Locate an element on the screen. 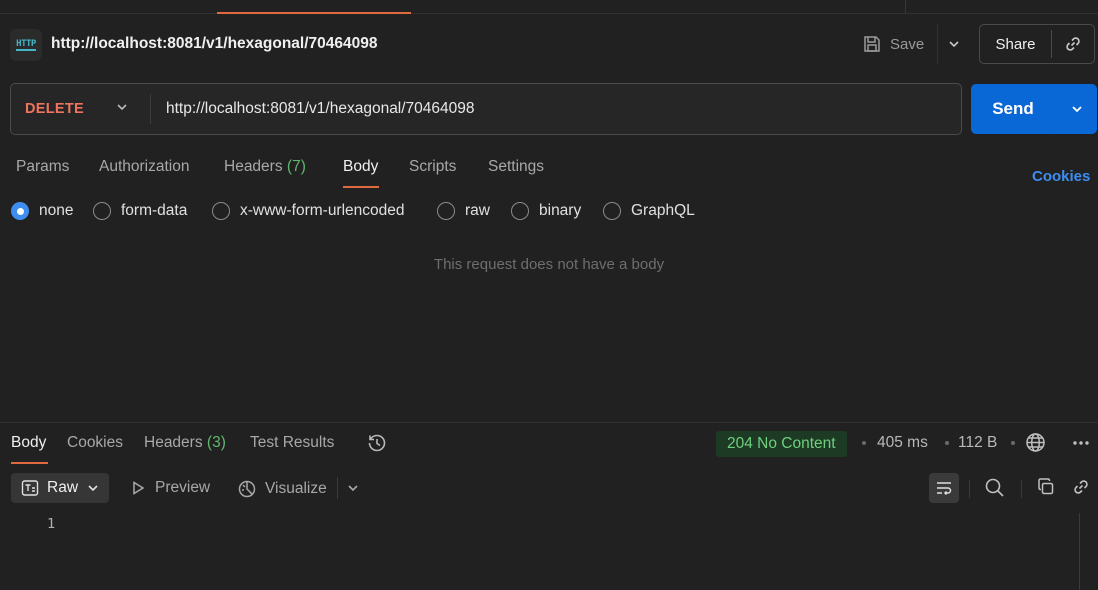 The image size is (1098, 590). body-option-raw: raw is located at coordinates (463, 211).